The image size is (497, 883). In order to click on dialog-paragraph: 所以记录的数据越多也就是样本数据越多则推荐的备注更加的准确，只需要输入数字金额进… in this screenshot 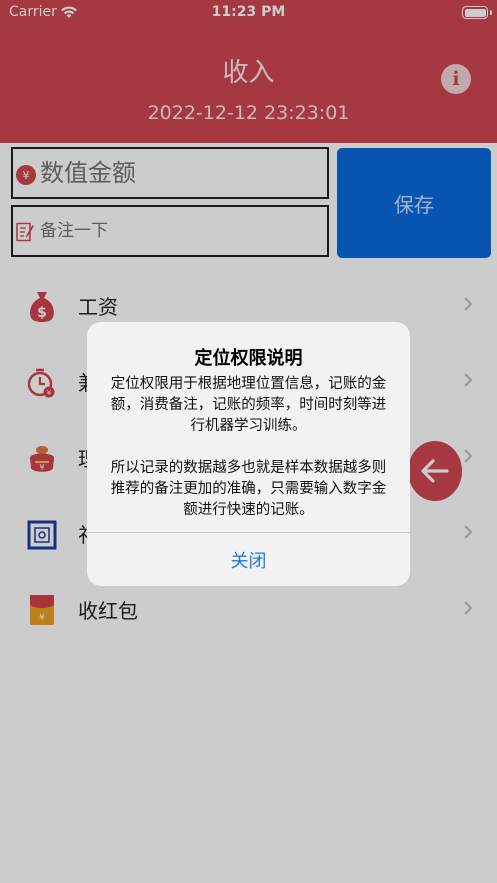, I will do `click(248, 489)`.